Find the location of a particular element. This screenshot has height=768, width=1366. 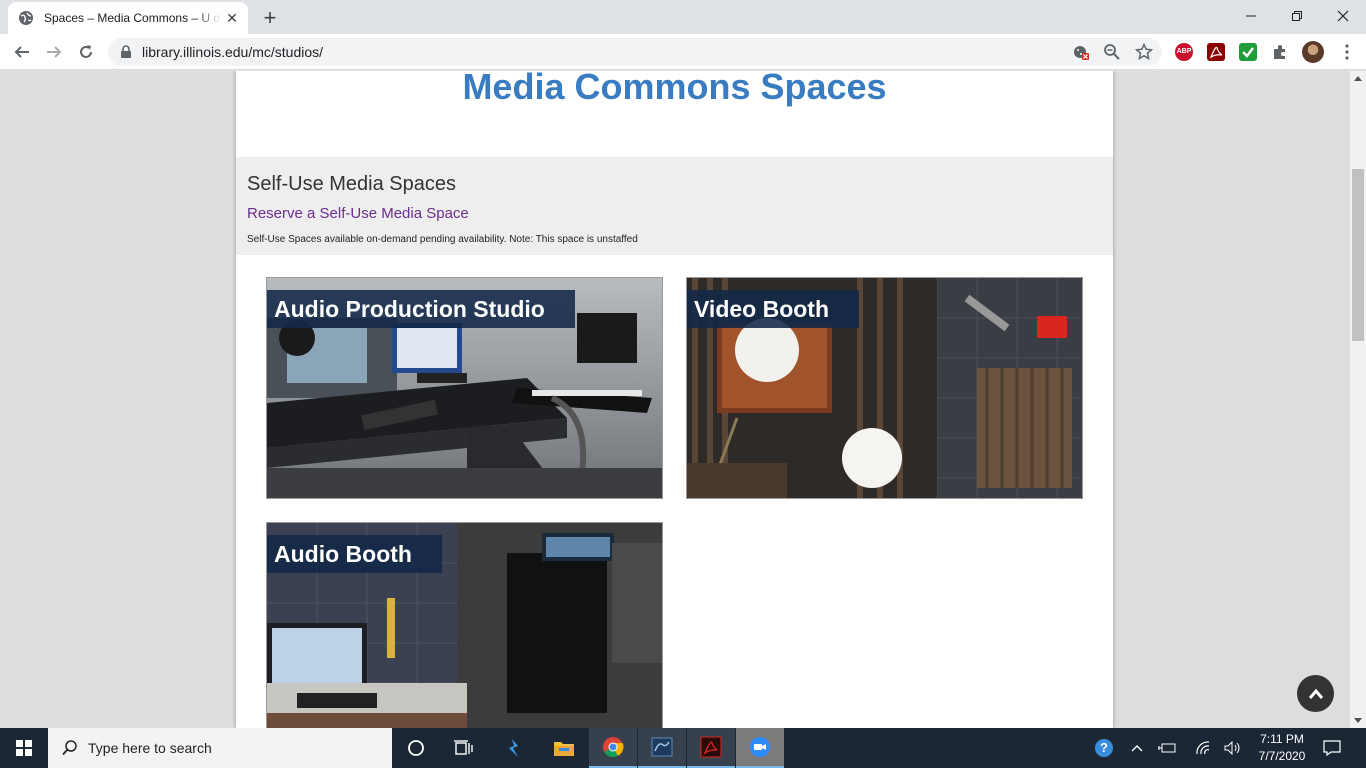

pdf-icon is located at coordinates (1216, 52).